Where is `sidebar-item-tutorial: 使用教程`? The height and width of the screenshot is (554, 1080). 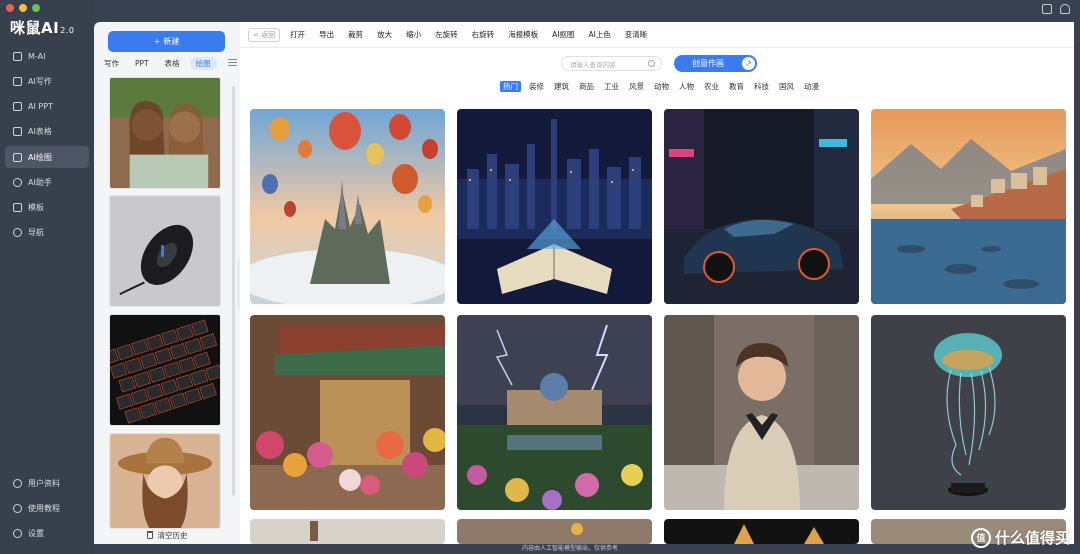
sidebar-item-tutorial: 使用教程 is located at coordinates (47, 508).